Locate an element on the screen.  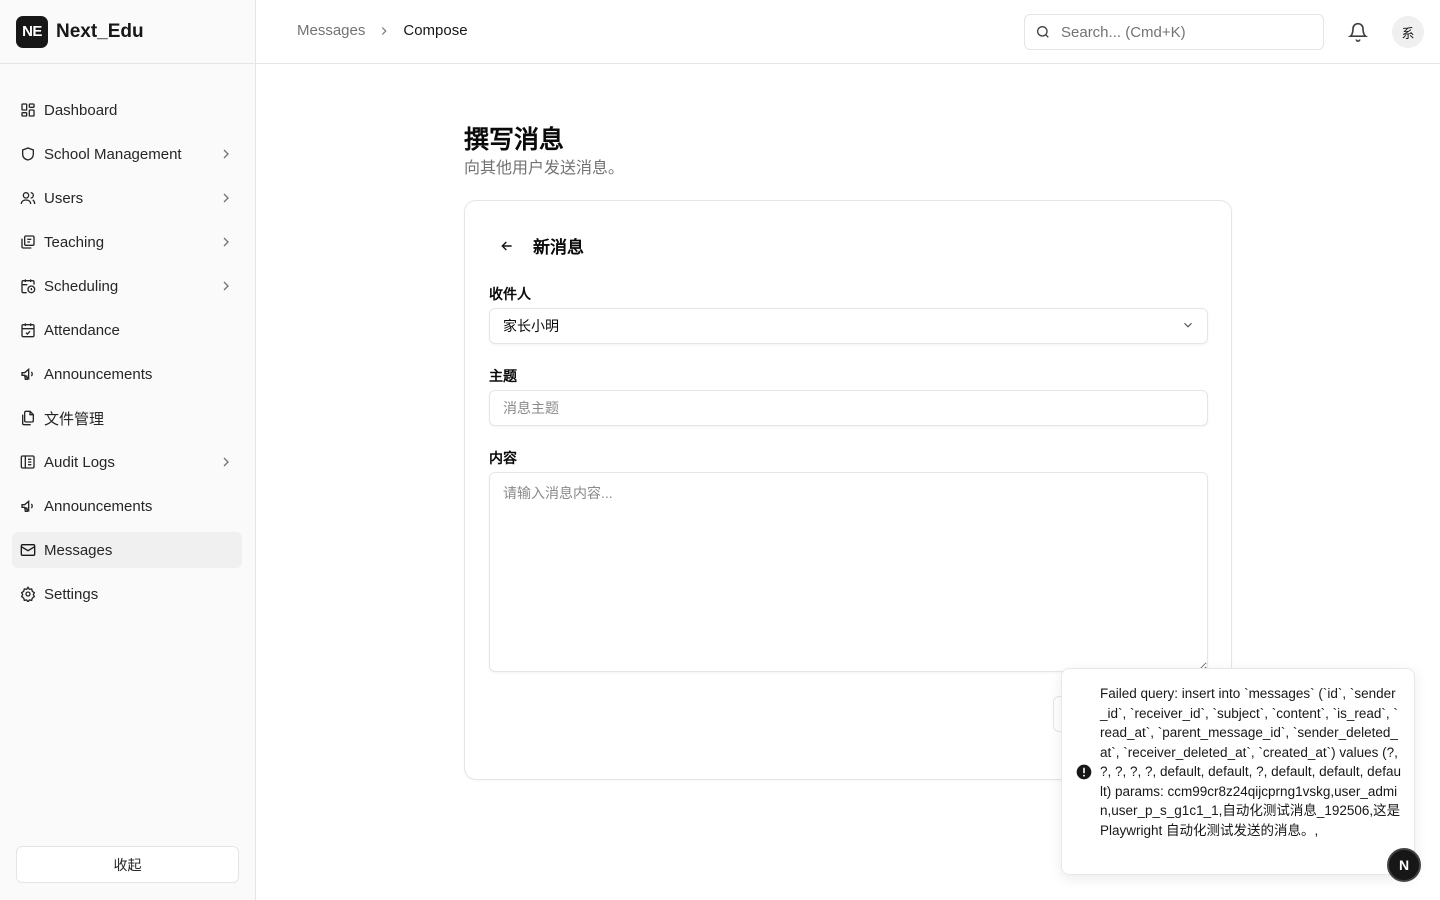
sidebar-item-messages: Messages is located at coordinates (127, 550).